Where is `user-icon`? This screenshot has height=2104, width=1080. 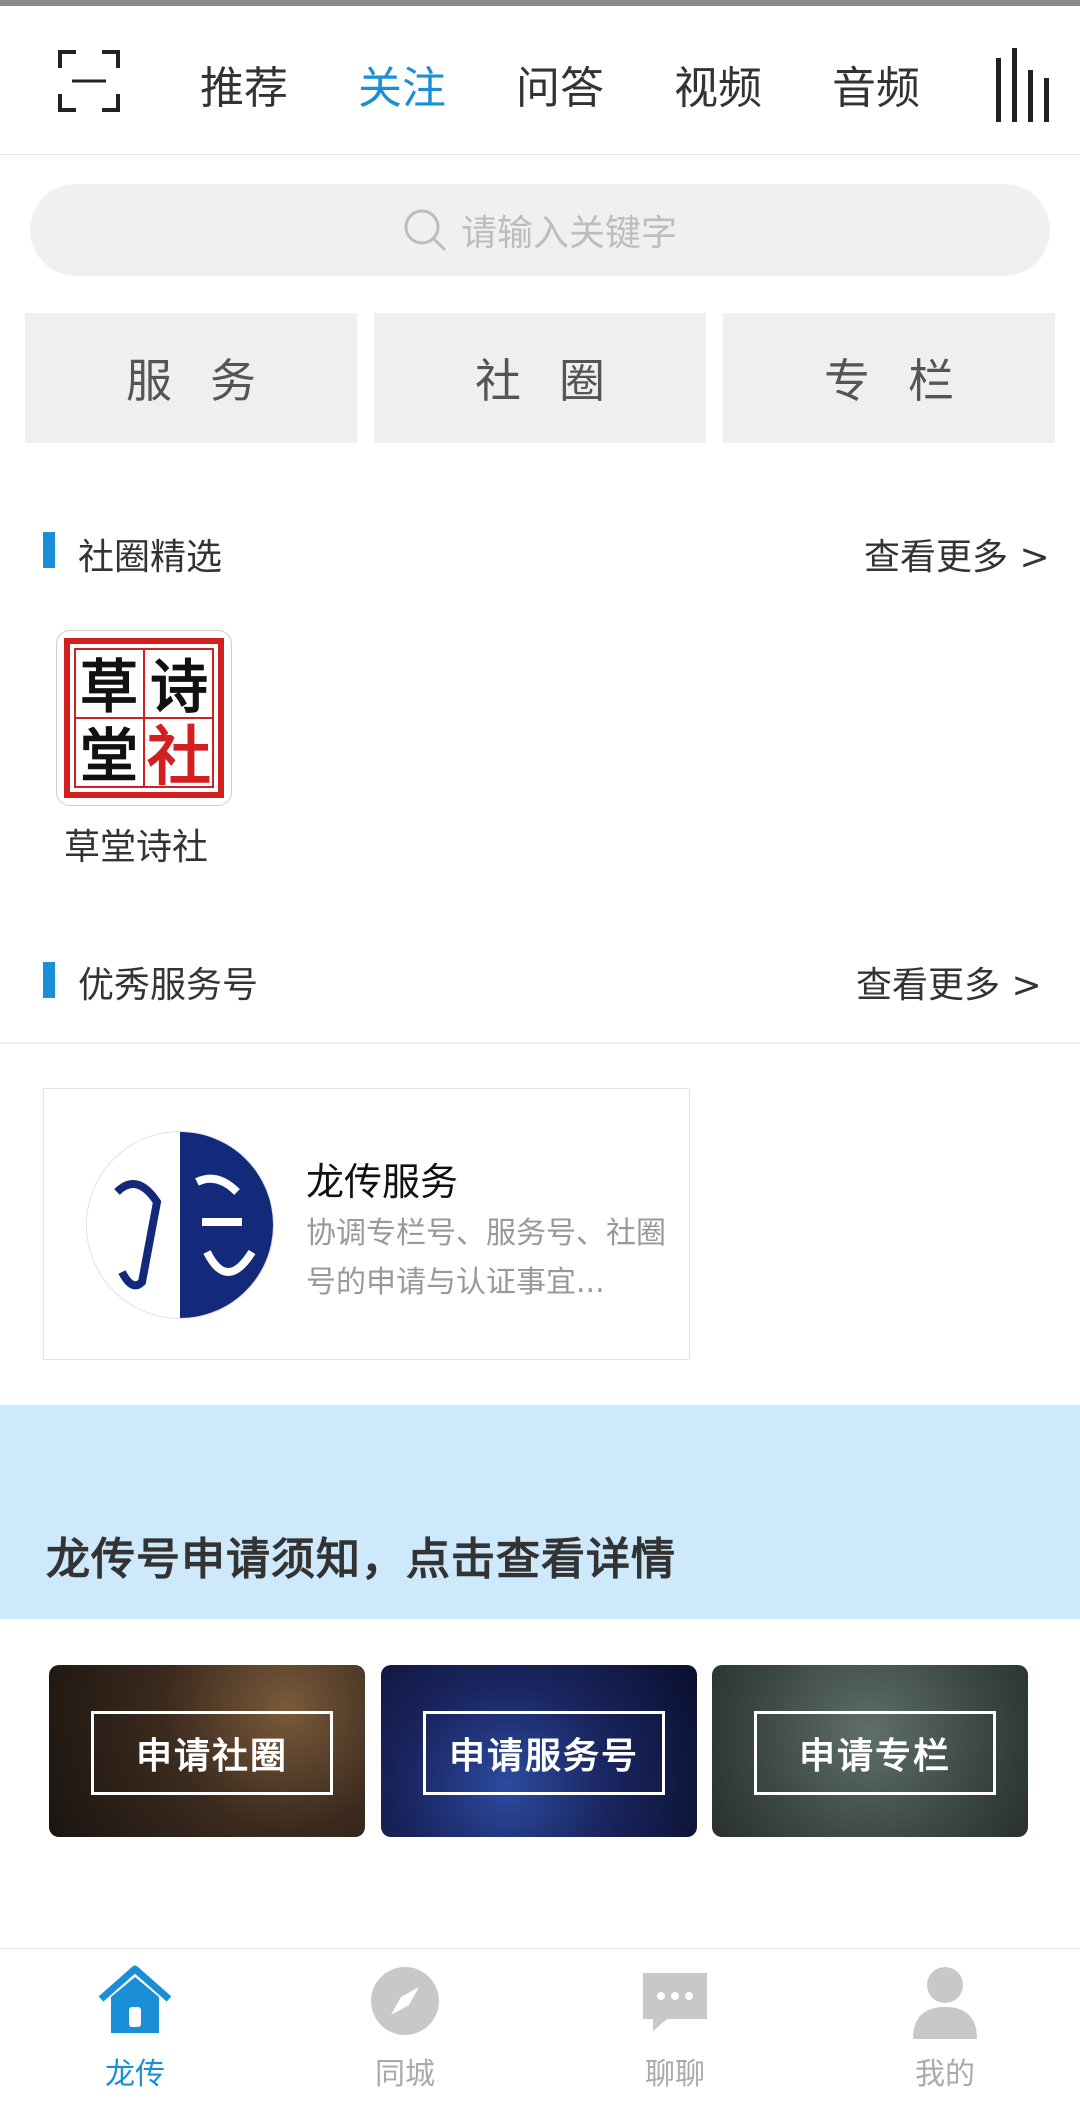 user-icon is located at coordinates (945, 2003).